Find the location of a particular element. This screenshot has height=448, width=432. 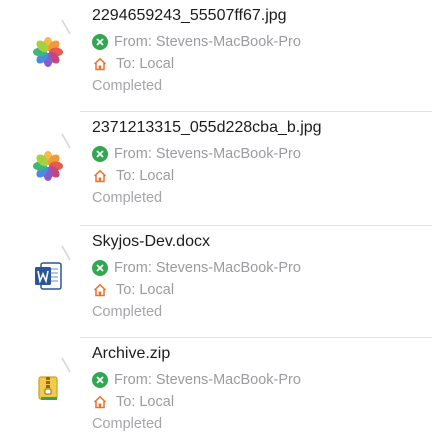

file-name: Archive.zip is located at coordinates (131, 353).